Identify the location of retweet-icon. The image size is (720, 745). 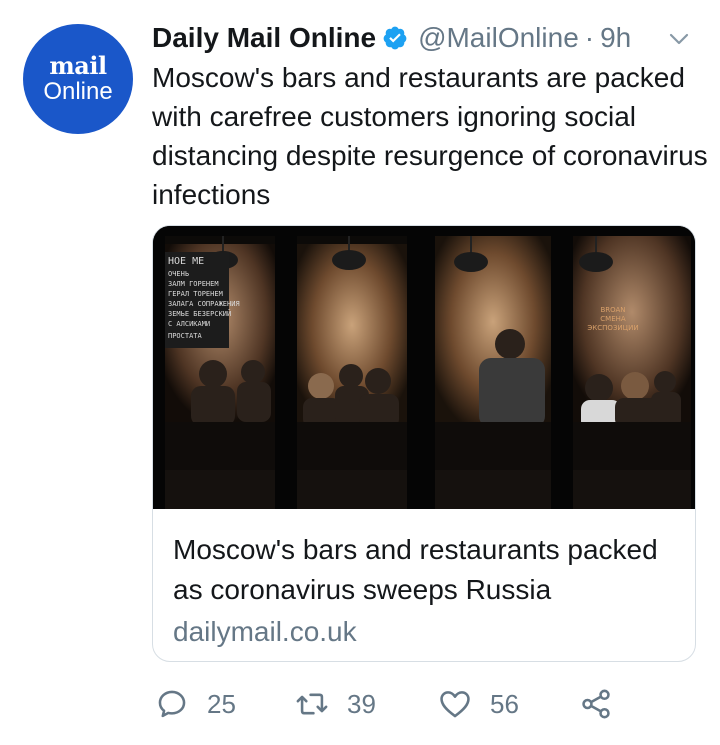
(312, 704).